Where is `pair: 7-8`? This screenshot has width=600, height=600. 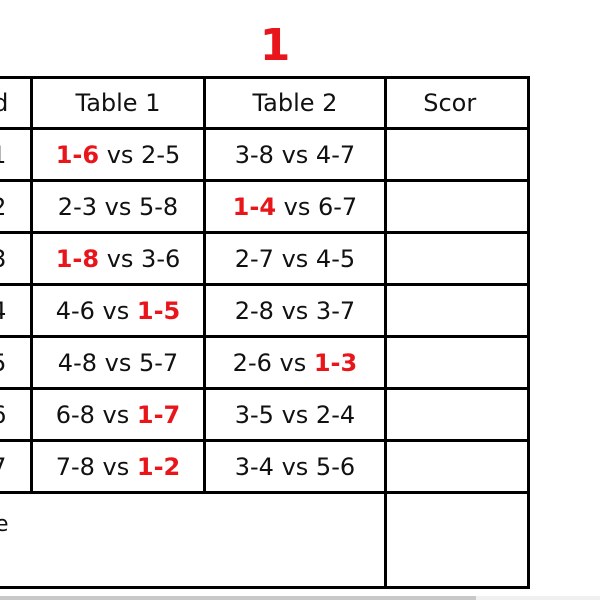
pair: 7-8 is located at coordinates (75, 466).